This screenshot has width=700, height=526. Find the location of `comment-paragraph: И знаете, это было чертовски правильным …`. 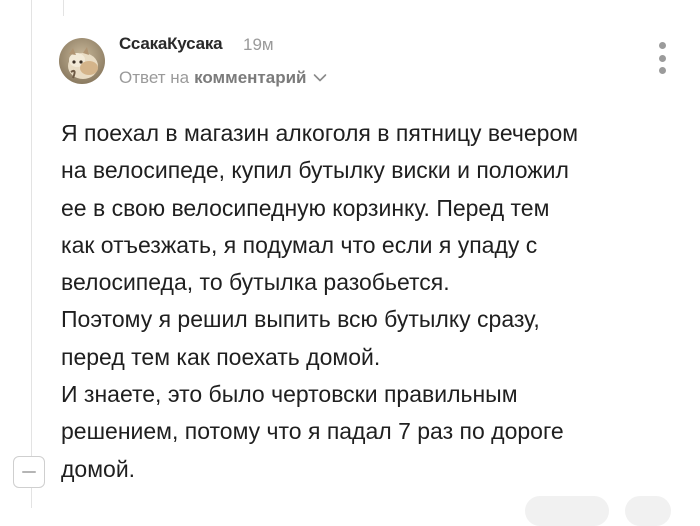

comment-paragraph: И знаете, это было чертовски правильным … is located at coordinates (312, 431).